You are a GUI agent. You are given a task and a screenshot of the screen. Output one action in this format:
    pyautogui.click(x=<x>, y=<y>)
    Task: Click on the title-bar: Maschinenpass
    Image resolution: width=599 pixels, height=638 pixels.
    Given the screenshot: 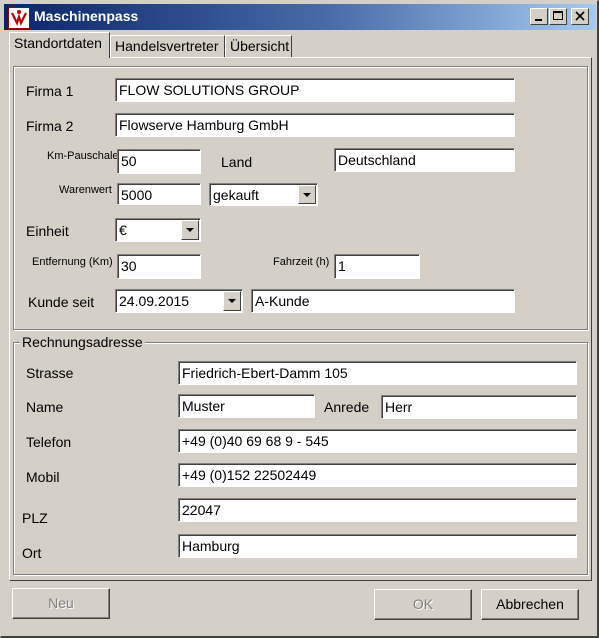 What is the action you would take?
    pyautogui.click(x=300, y=17)
    